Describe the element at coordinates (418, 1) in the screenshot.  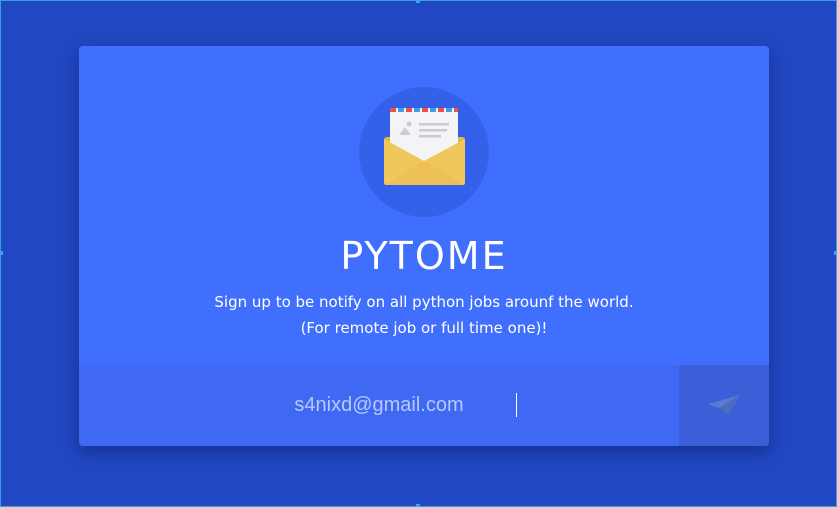
I see `resize-handle-top` at that location.